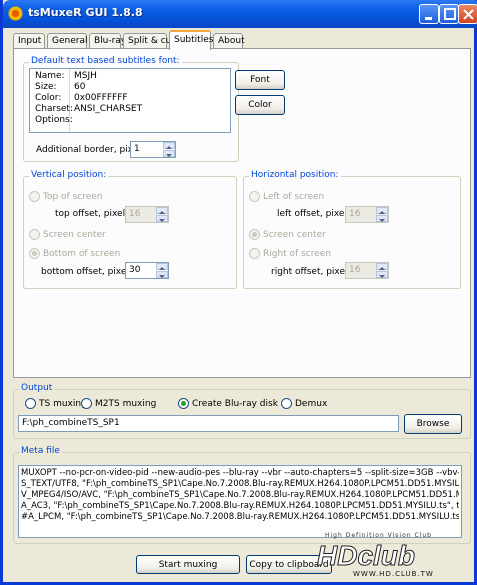 The width and height of the screenshot is (477, 585). What do you see at coordinates (80, 87) in the screenshot?
I see `font-value: 60` at bounding box center [80, 87].